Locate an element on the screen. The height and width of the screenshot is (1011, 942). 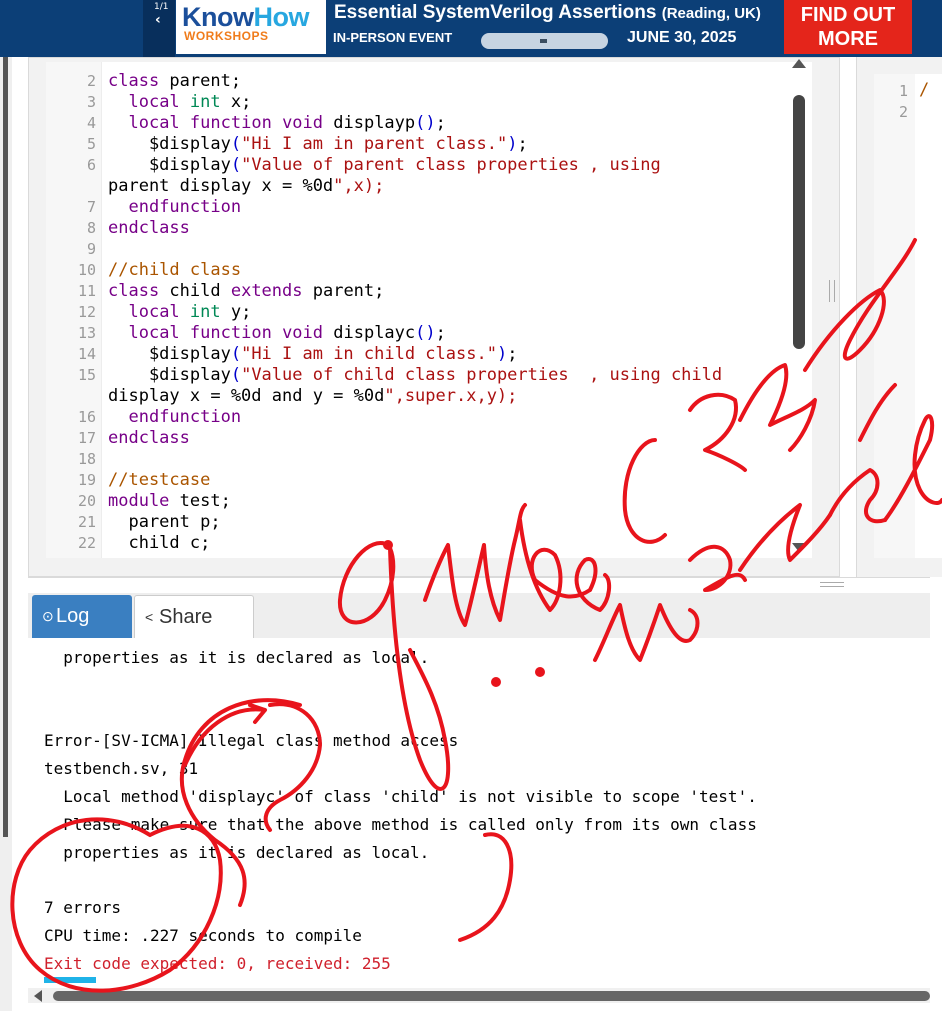
code-text: //testcase is located at coordinates (159, 480).